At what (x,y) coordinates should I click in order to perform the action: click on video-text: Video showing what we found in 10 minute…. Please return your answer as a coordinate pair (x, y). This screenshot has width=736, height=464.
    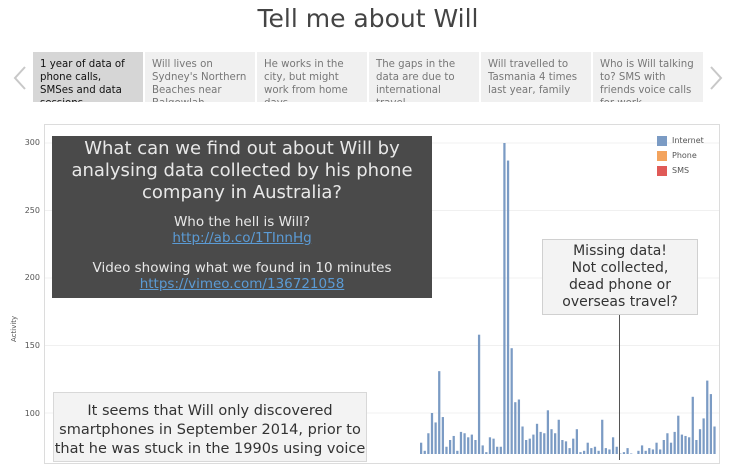
    Looking at the image, I should click on (242, 268).